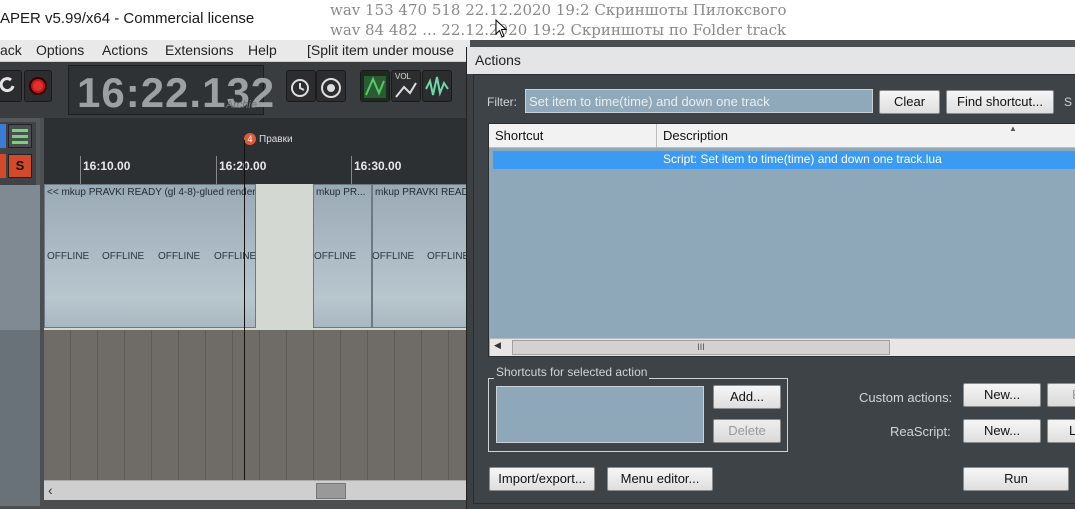 The width and height of the screenshot is (1075, 509). I want to click on mouse-pointer-icon, so click(501, 28).